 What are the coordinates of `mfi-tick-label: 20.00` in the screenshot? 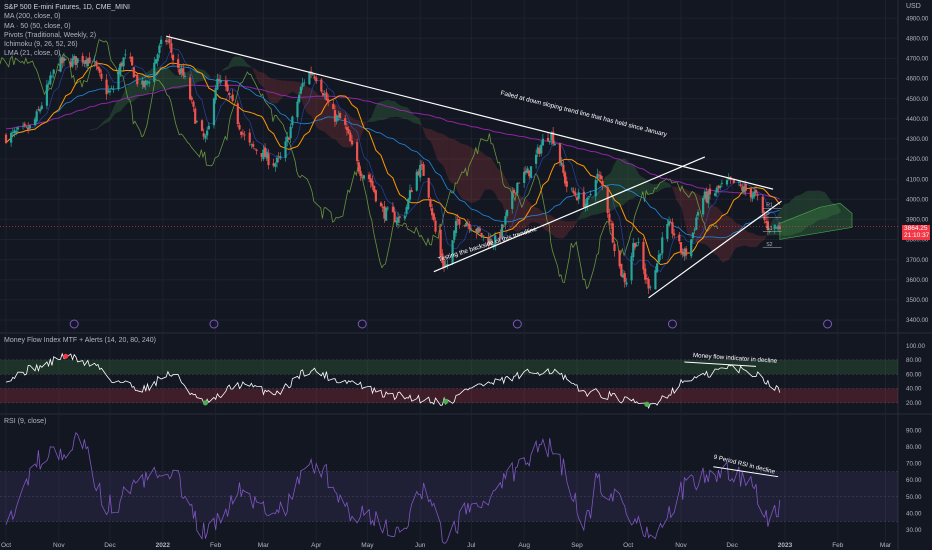 It's located at (914, 403).